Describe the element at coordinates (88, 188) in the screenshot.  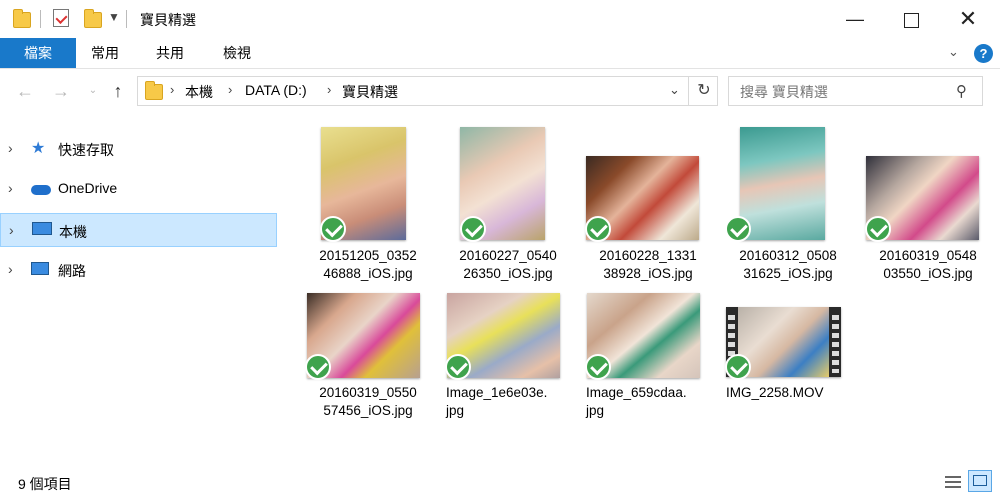
I see `nav-label: OneDrive` at that location.